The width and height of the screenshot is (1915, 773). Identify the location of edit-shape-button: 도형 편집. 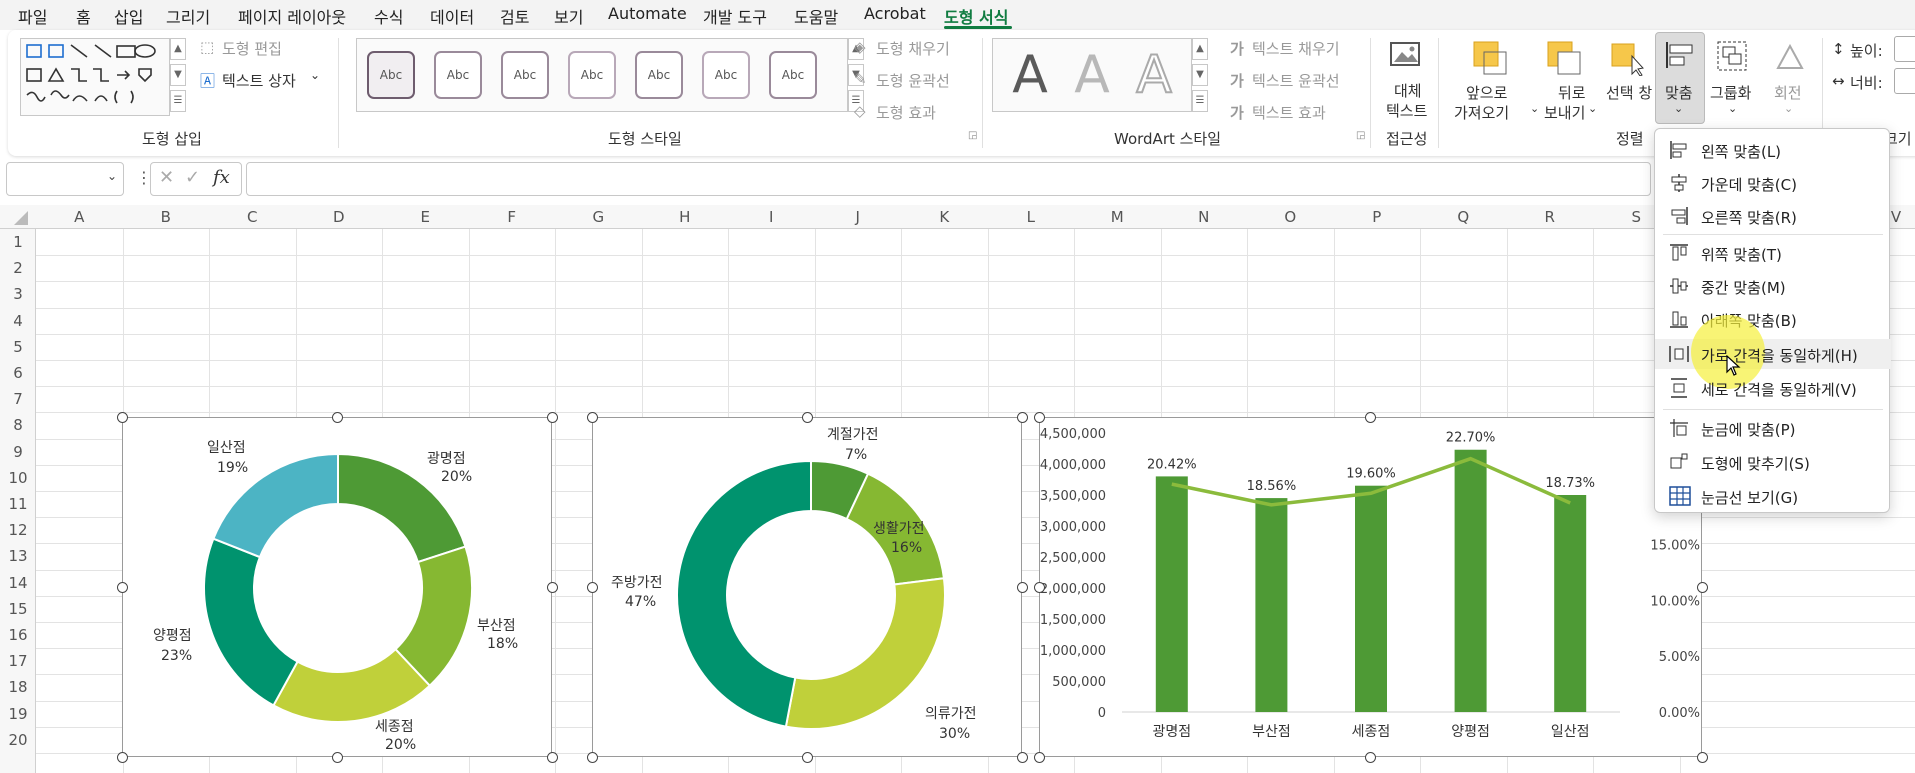
(252, 48).